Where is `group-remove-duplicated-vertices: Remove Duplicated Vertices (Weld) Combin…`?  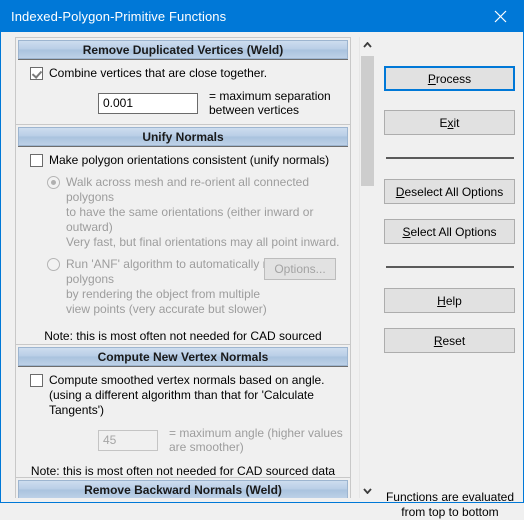
group-remove-duplicated-vertices: Remove Duplicated Vertices (Weld) Combin… is located at coordinates (183, 81).